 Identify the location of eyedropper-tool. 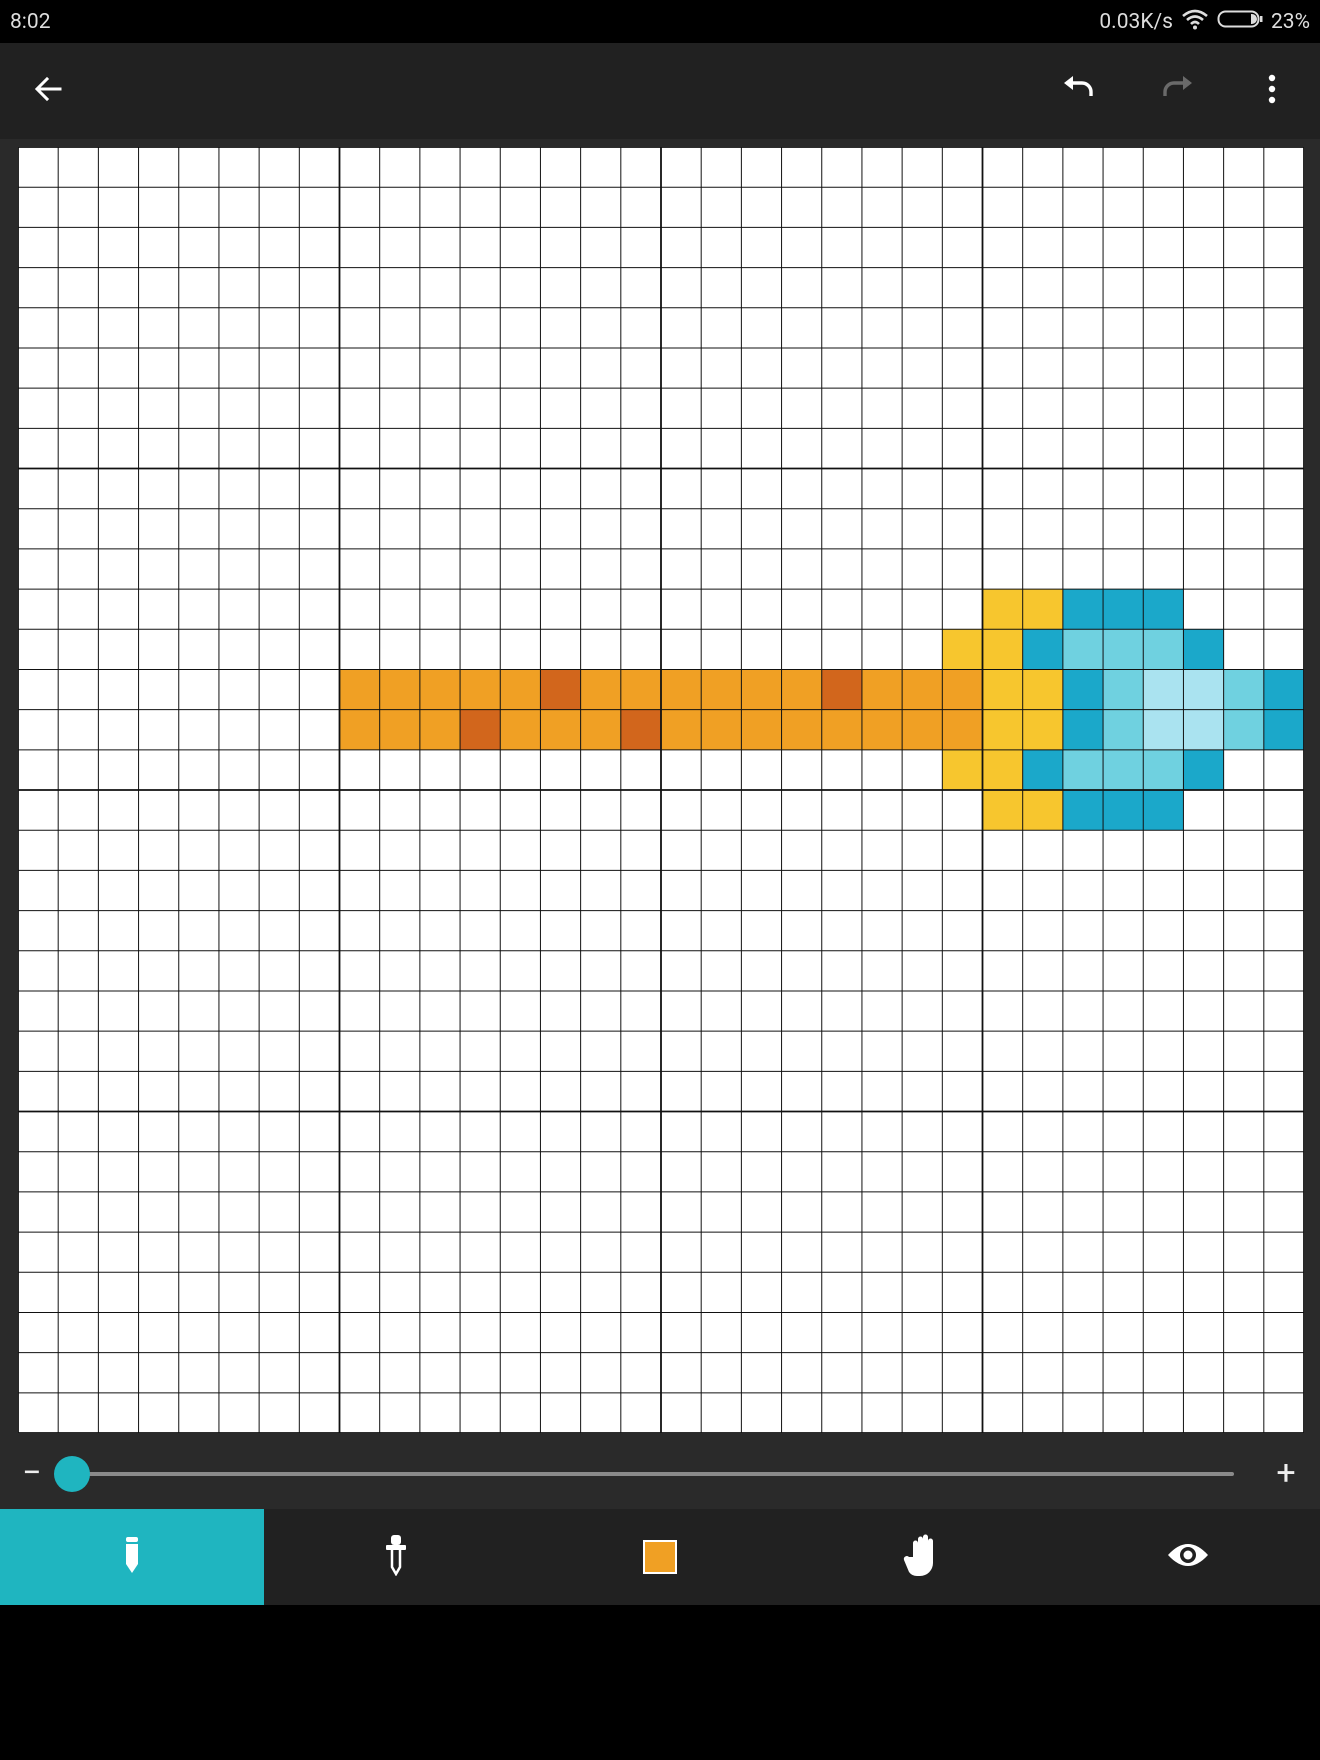
(396, 1557).